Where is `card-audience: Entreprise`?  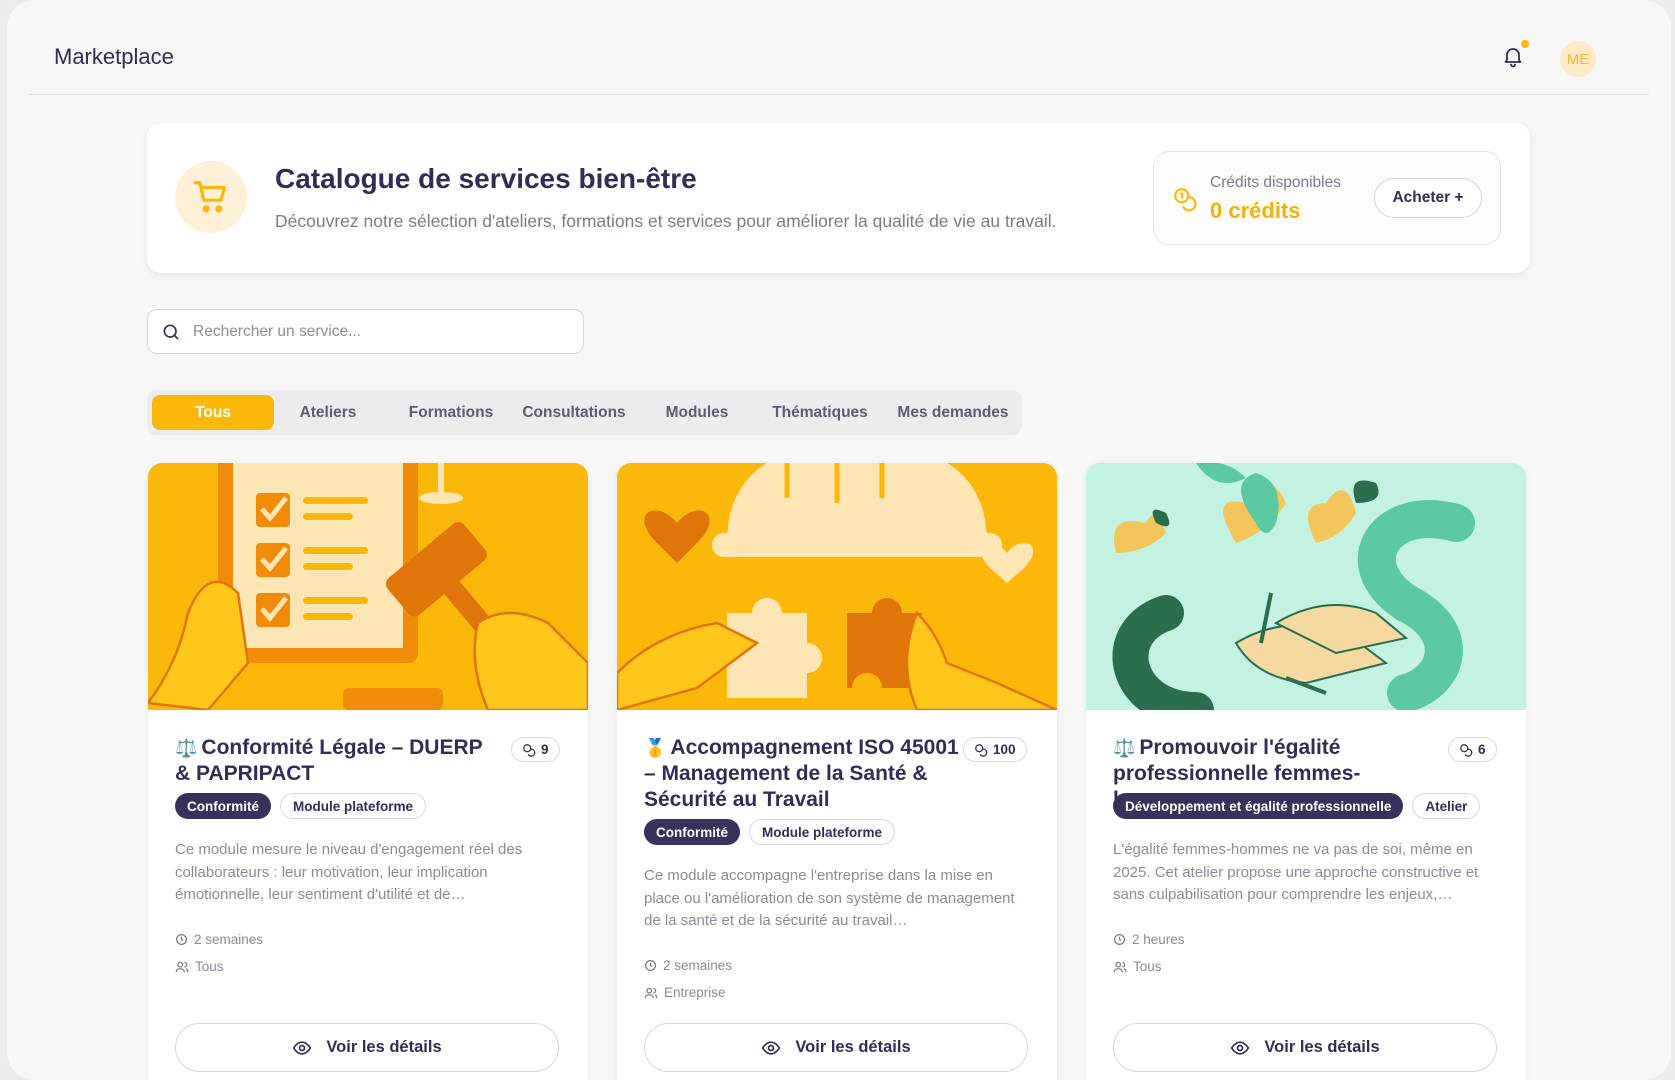 card-audience: Entreprise is located at coordinates (685, 992).